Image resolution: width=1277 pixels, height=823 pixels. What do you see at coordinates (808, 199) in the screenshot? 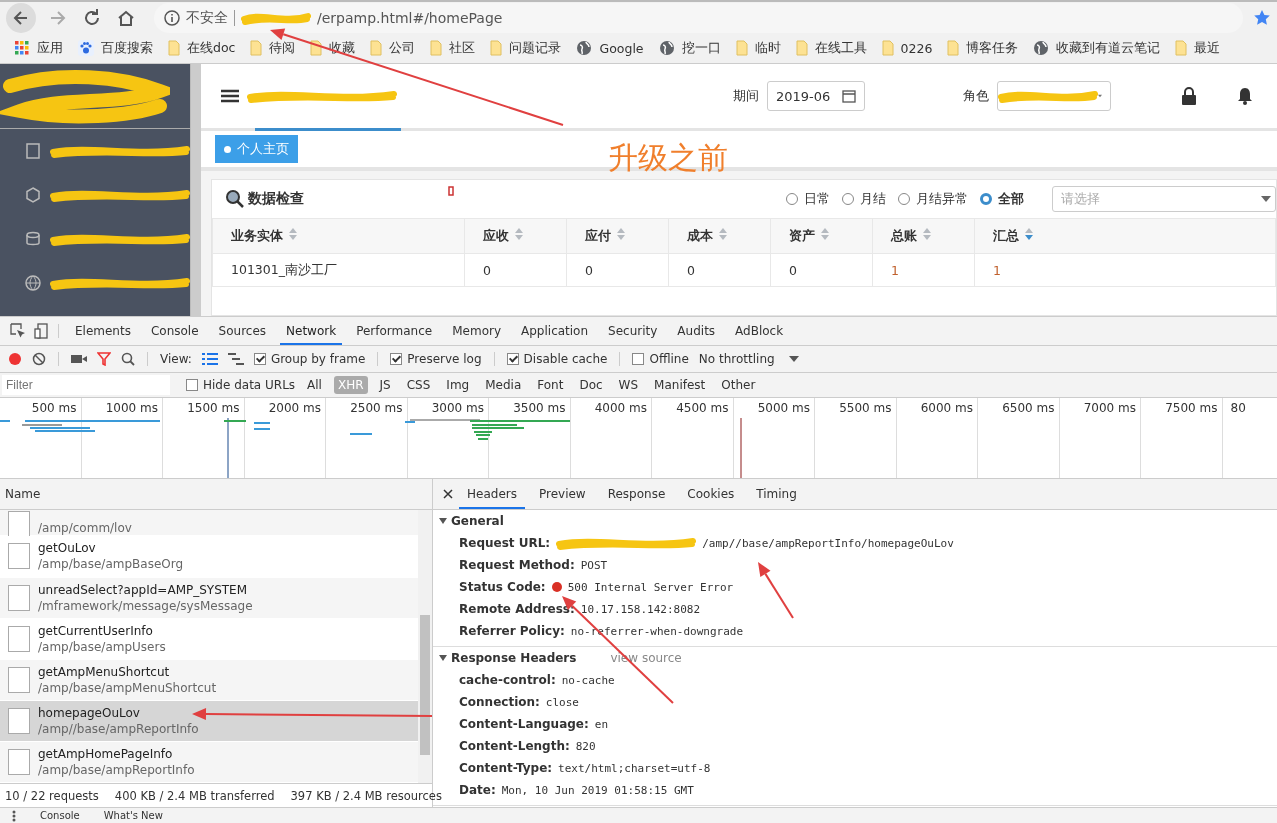
I see `radio-option: 日常` at bounding box center [808, 199].